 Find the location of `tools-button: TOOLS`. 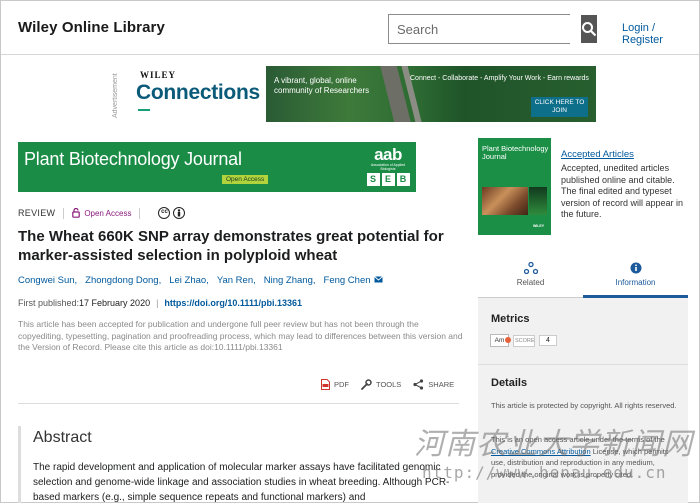

tools-button: TOOLS is located at coordinates (381, 384).